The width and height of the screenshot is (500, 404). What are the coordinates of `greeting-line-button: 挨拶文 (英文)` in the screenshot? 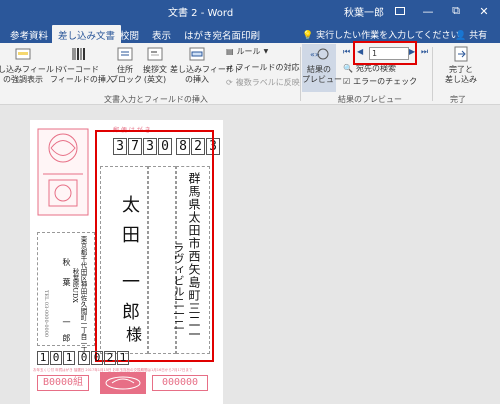 It's located at (155, 65).